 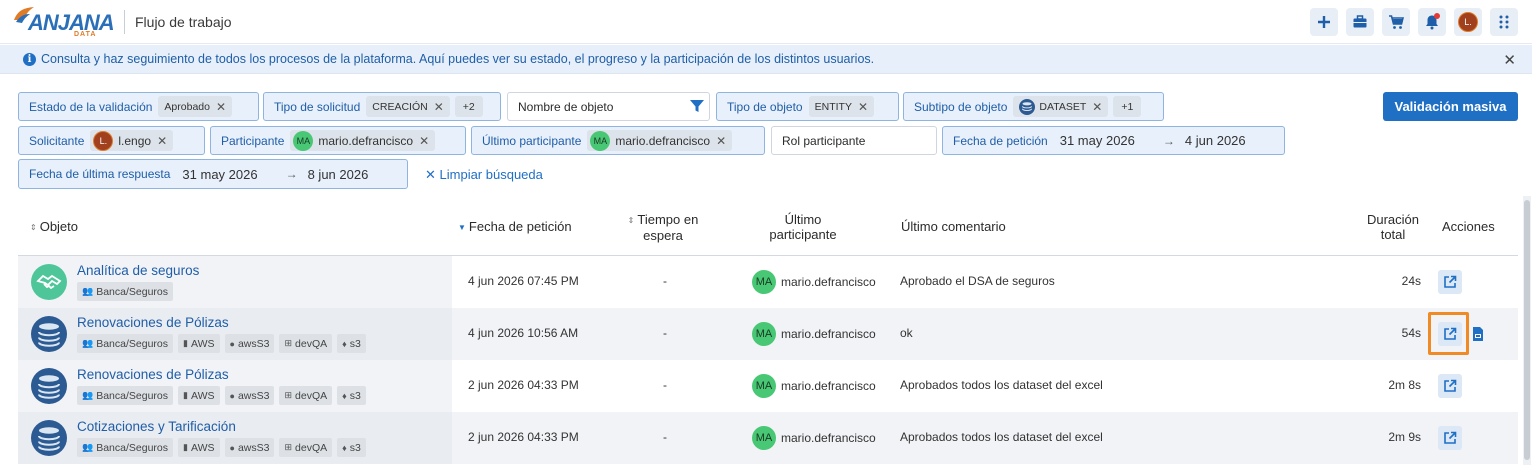 What do you see at coordinates (63, 22) in the screenshot?
I see `anjana-logo: ANJANA DATA` at bounding box center [63, 22].